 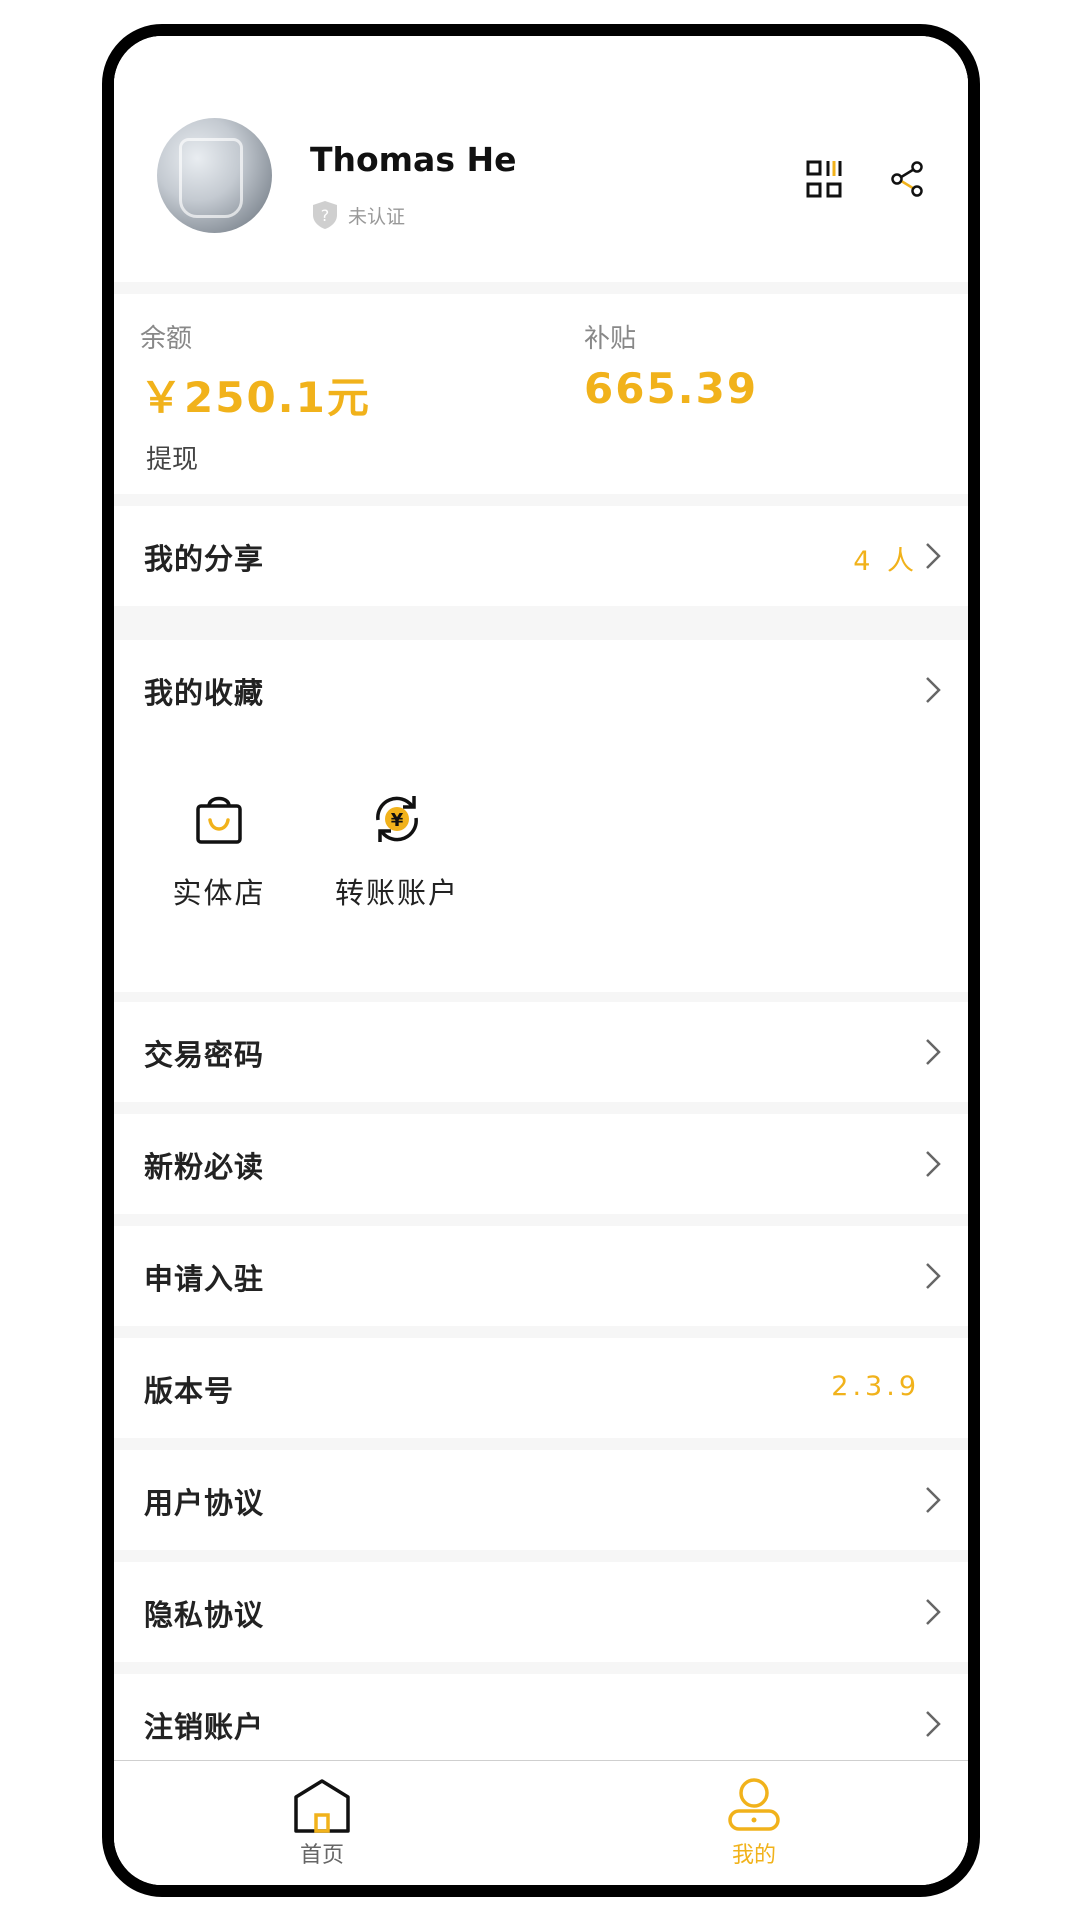 I want to click on bottom-tab-bar: 首页 我的, so click(x=541, y=1822).